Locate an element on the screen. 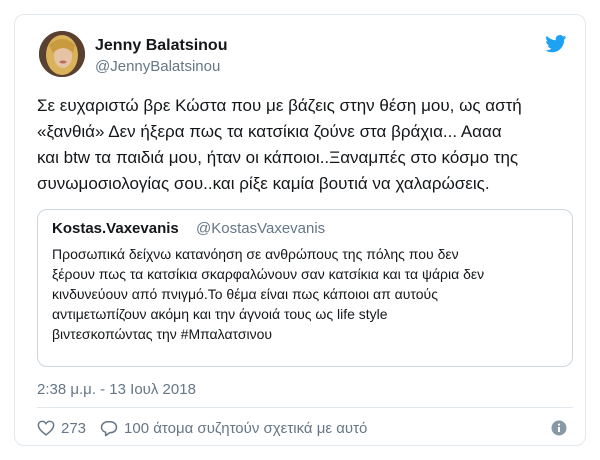  reply-button: 100 άτομα συζητούν σχετικά με αυτό is located at coordinates (233, 428).